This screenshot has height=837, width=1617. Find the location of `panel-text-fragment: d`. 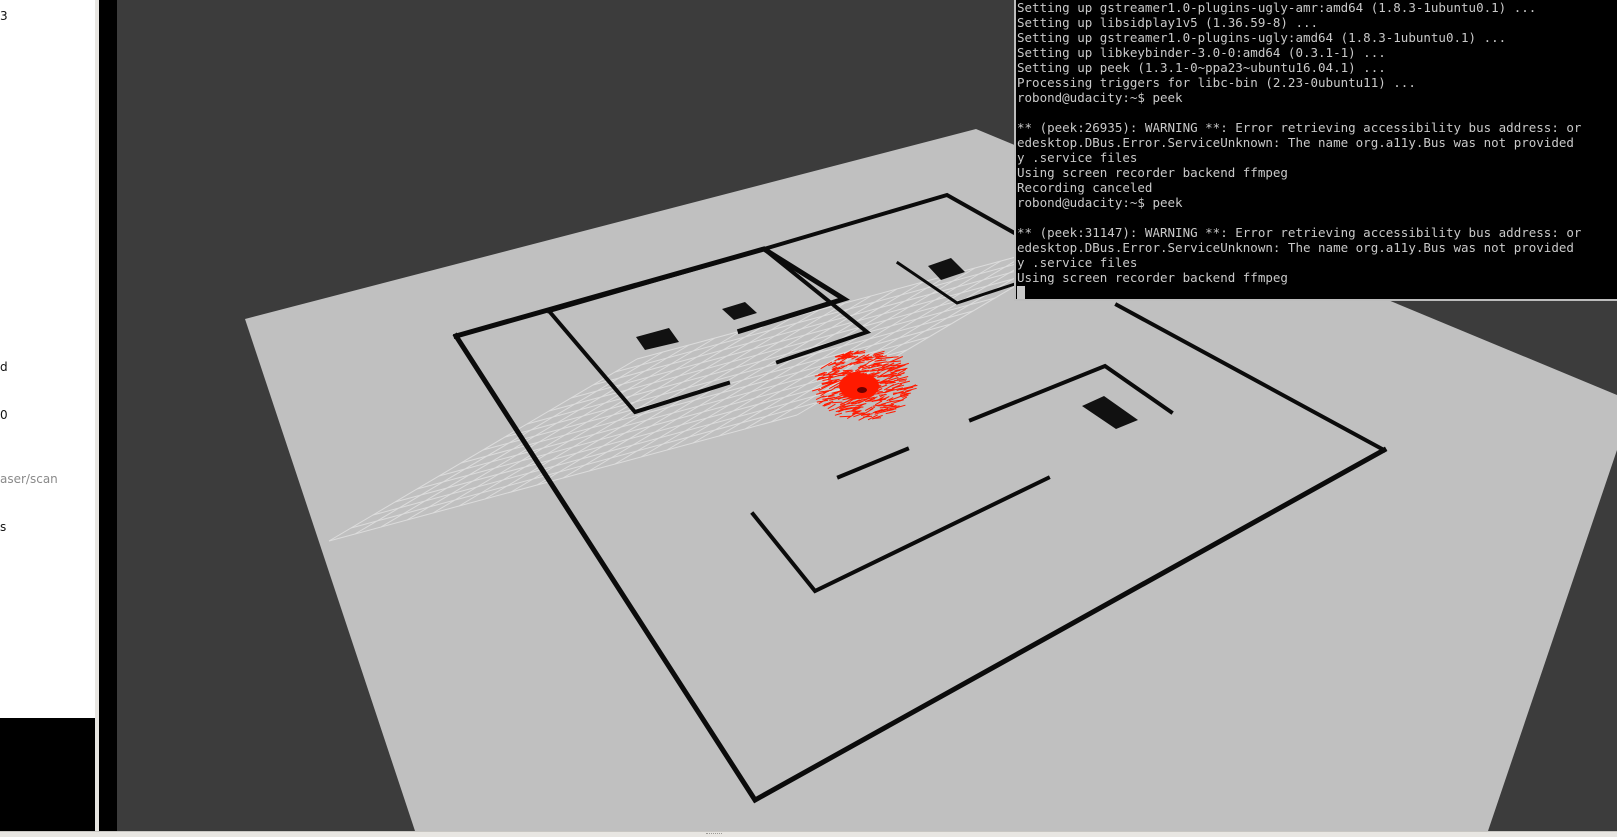

panel-text-fragment: d is located at coordinates (4, 367).